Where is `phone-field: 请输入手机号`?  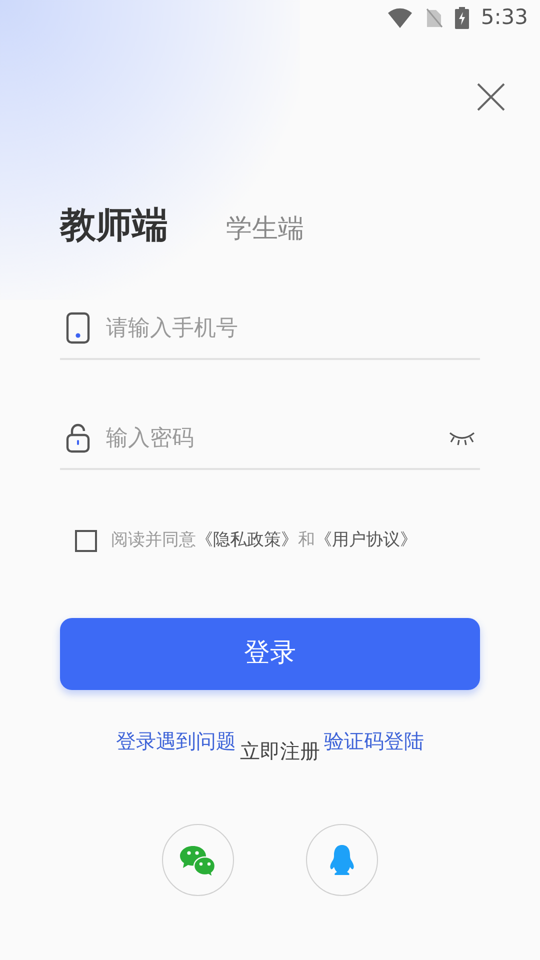 phone-field: 请输入手机号 is located at coordinates (291, 328).